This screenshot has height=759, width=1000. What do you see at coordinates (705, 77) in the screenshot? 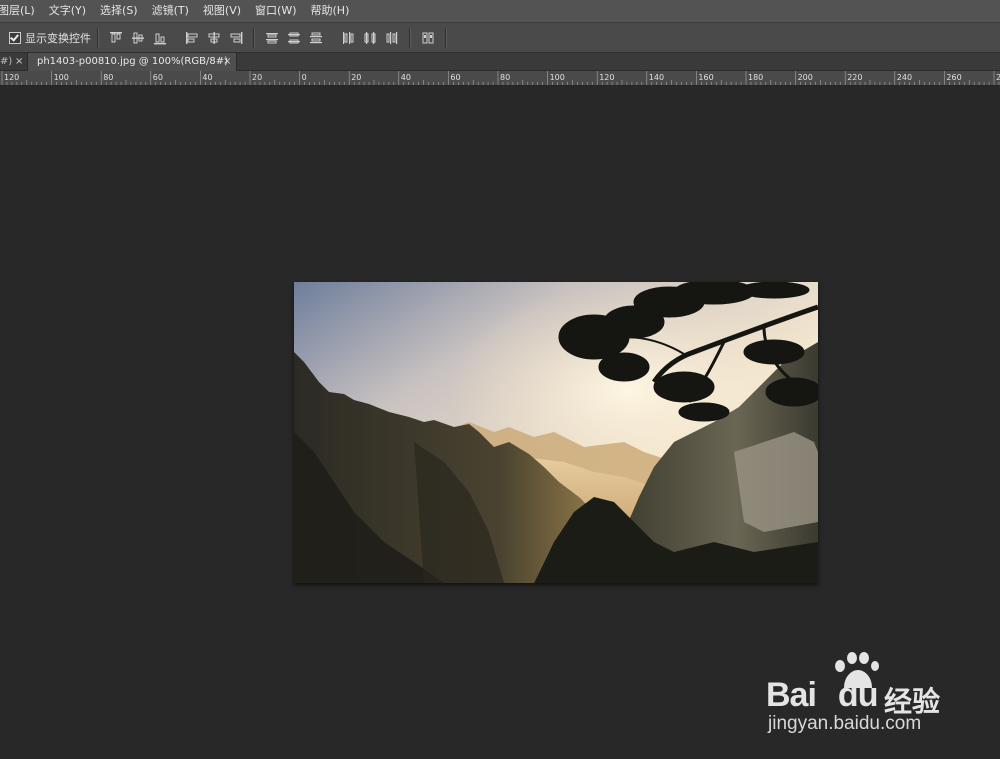
I see `ruler-label: 160` at bounding box center [705, 77].